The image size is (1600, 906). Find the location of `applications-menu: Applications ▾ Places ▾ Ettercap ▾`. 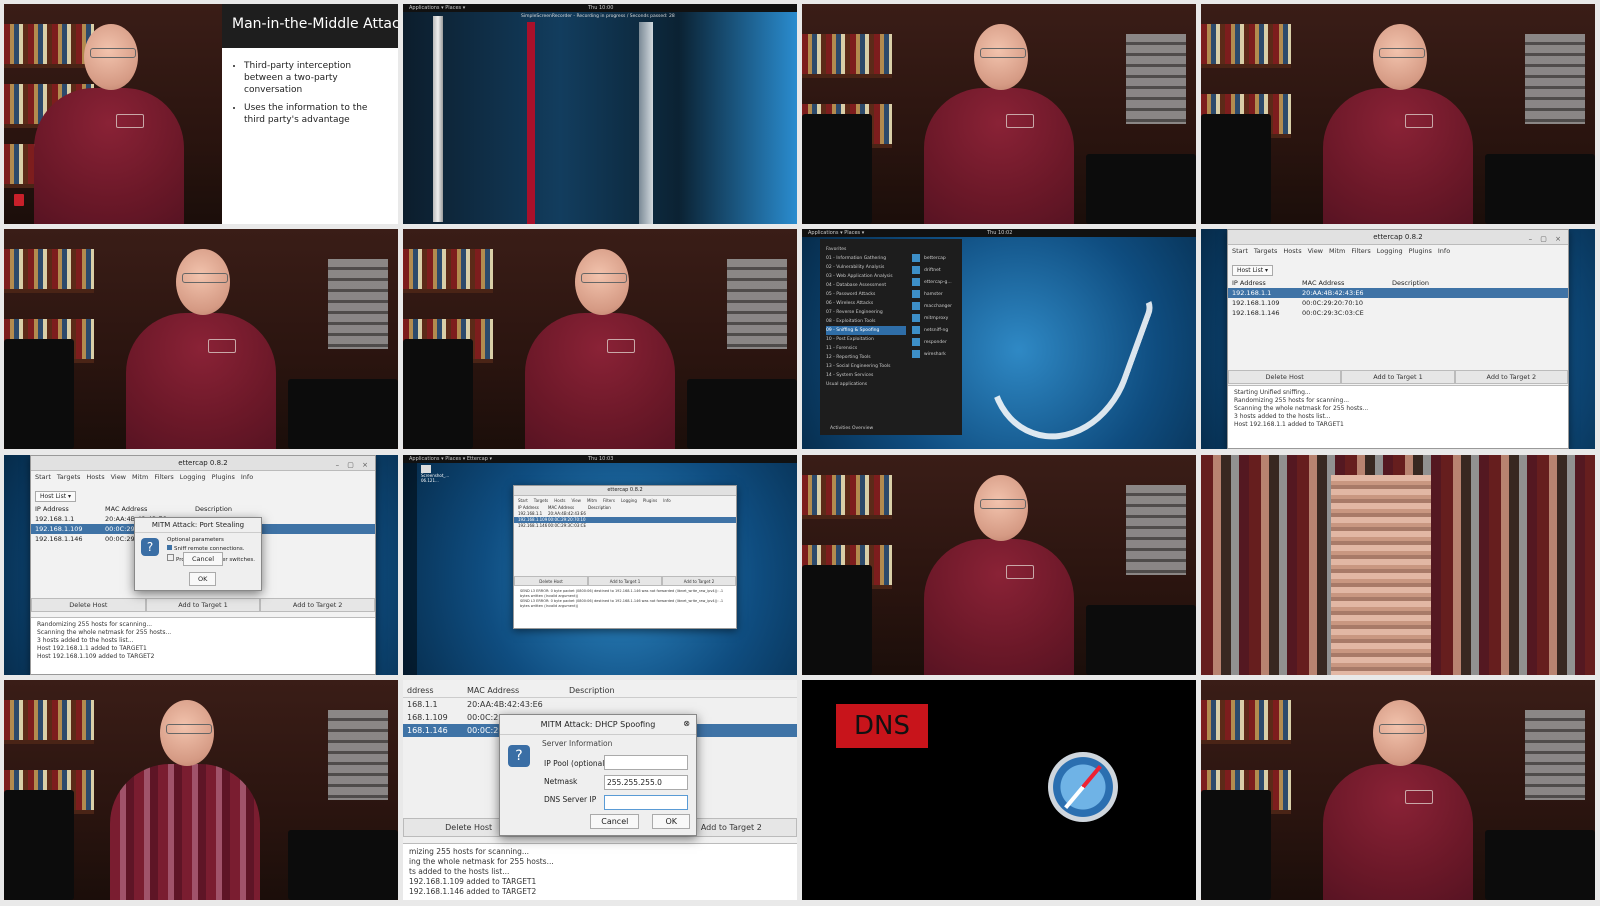

applications-menu: Applications ▾ Places ▾ Ettercap ▾ is located at coordinates (450, 459).